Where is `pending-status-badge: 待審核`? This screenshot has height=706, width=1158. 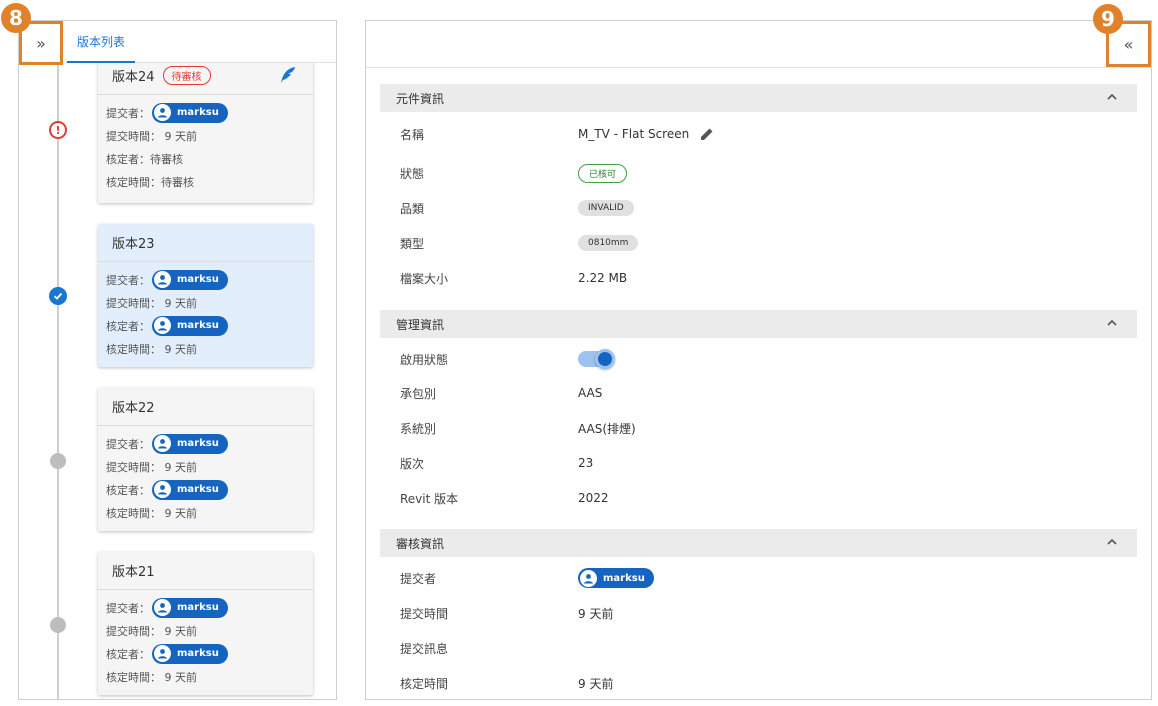 pending-status-badge: 待審核 is located at coordinates (186, 75).